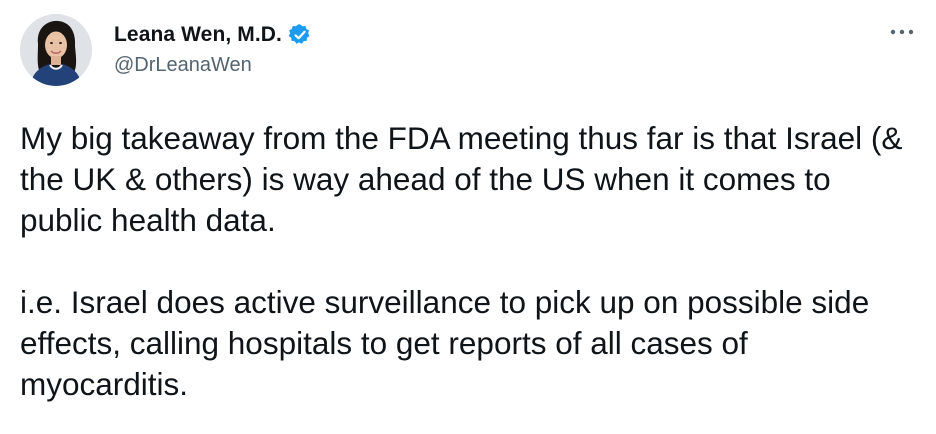 This screenshot has height=434, width=936. I want to click on avatar-photo, so click(56, 50).